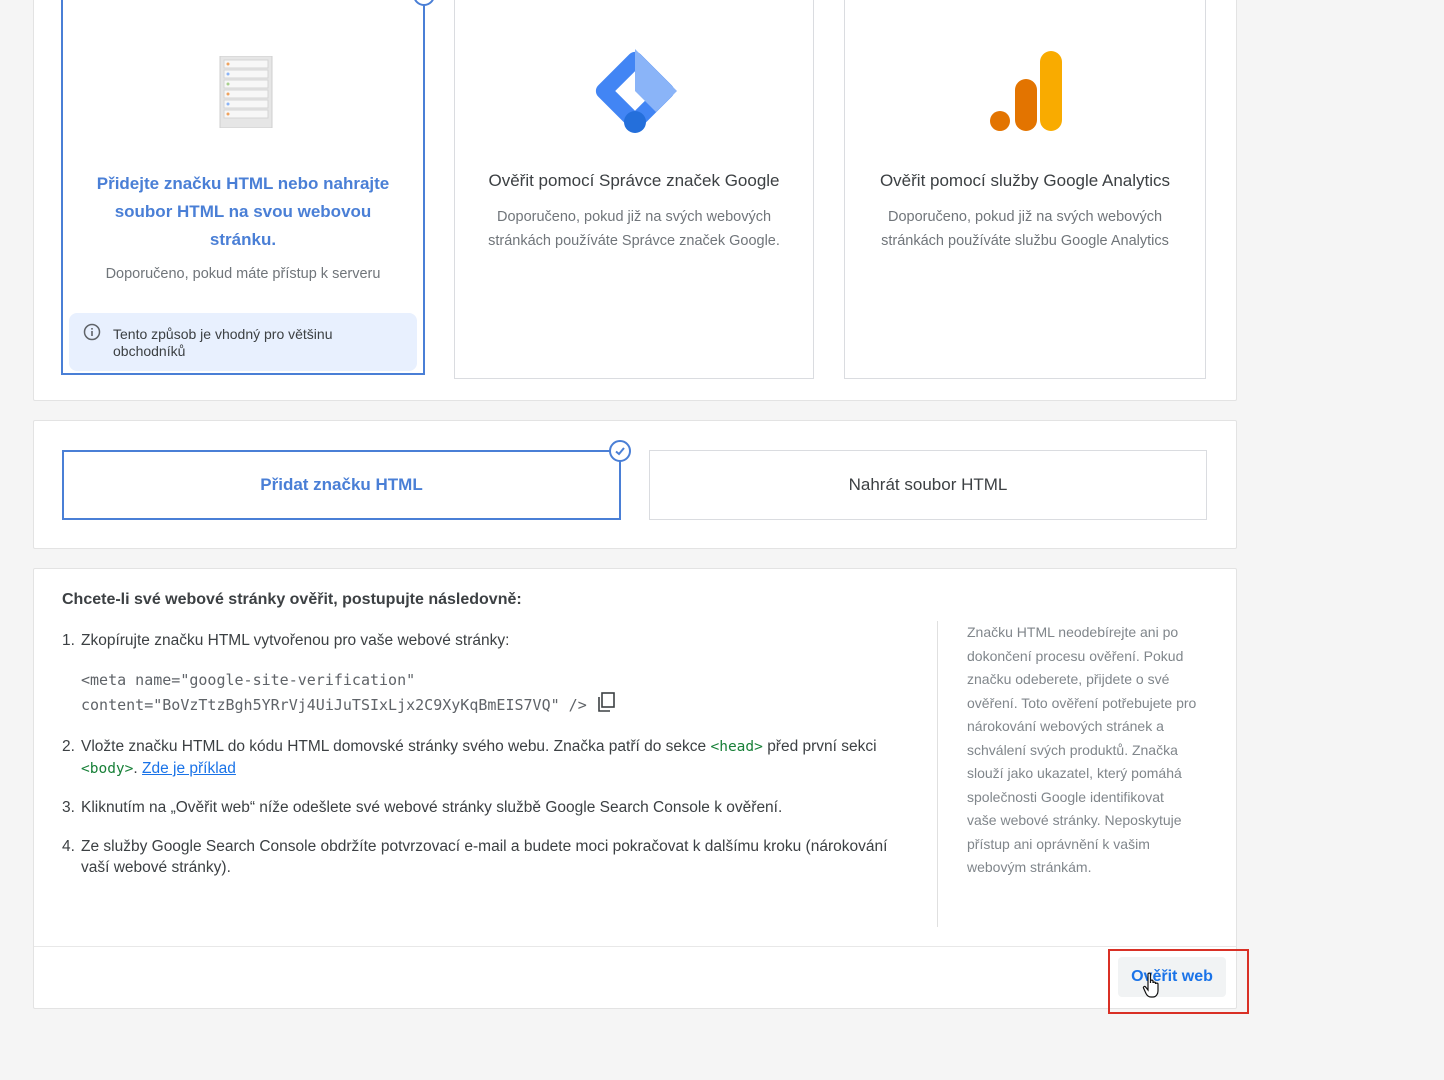 The height and width of the screenshot is (1080, 1444). What do you see at coordinates (635, 946) in the screenshot?
I see `divider` at bounding box center [635, 946].